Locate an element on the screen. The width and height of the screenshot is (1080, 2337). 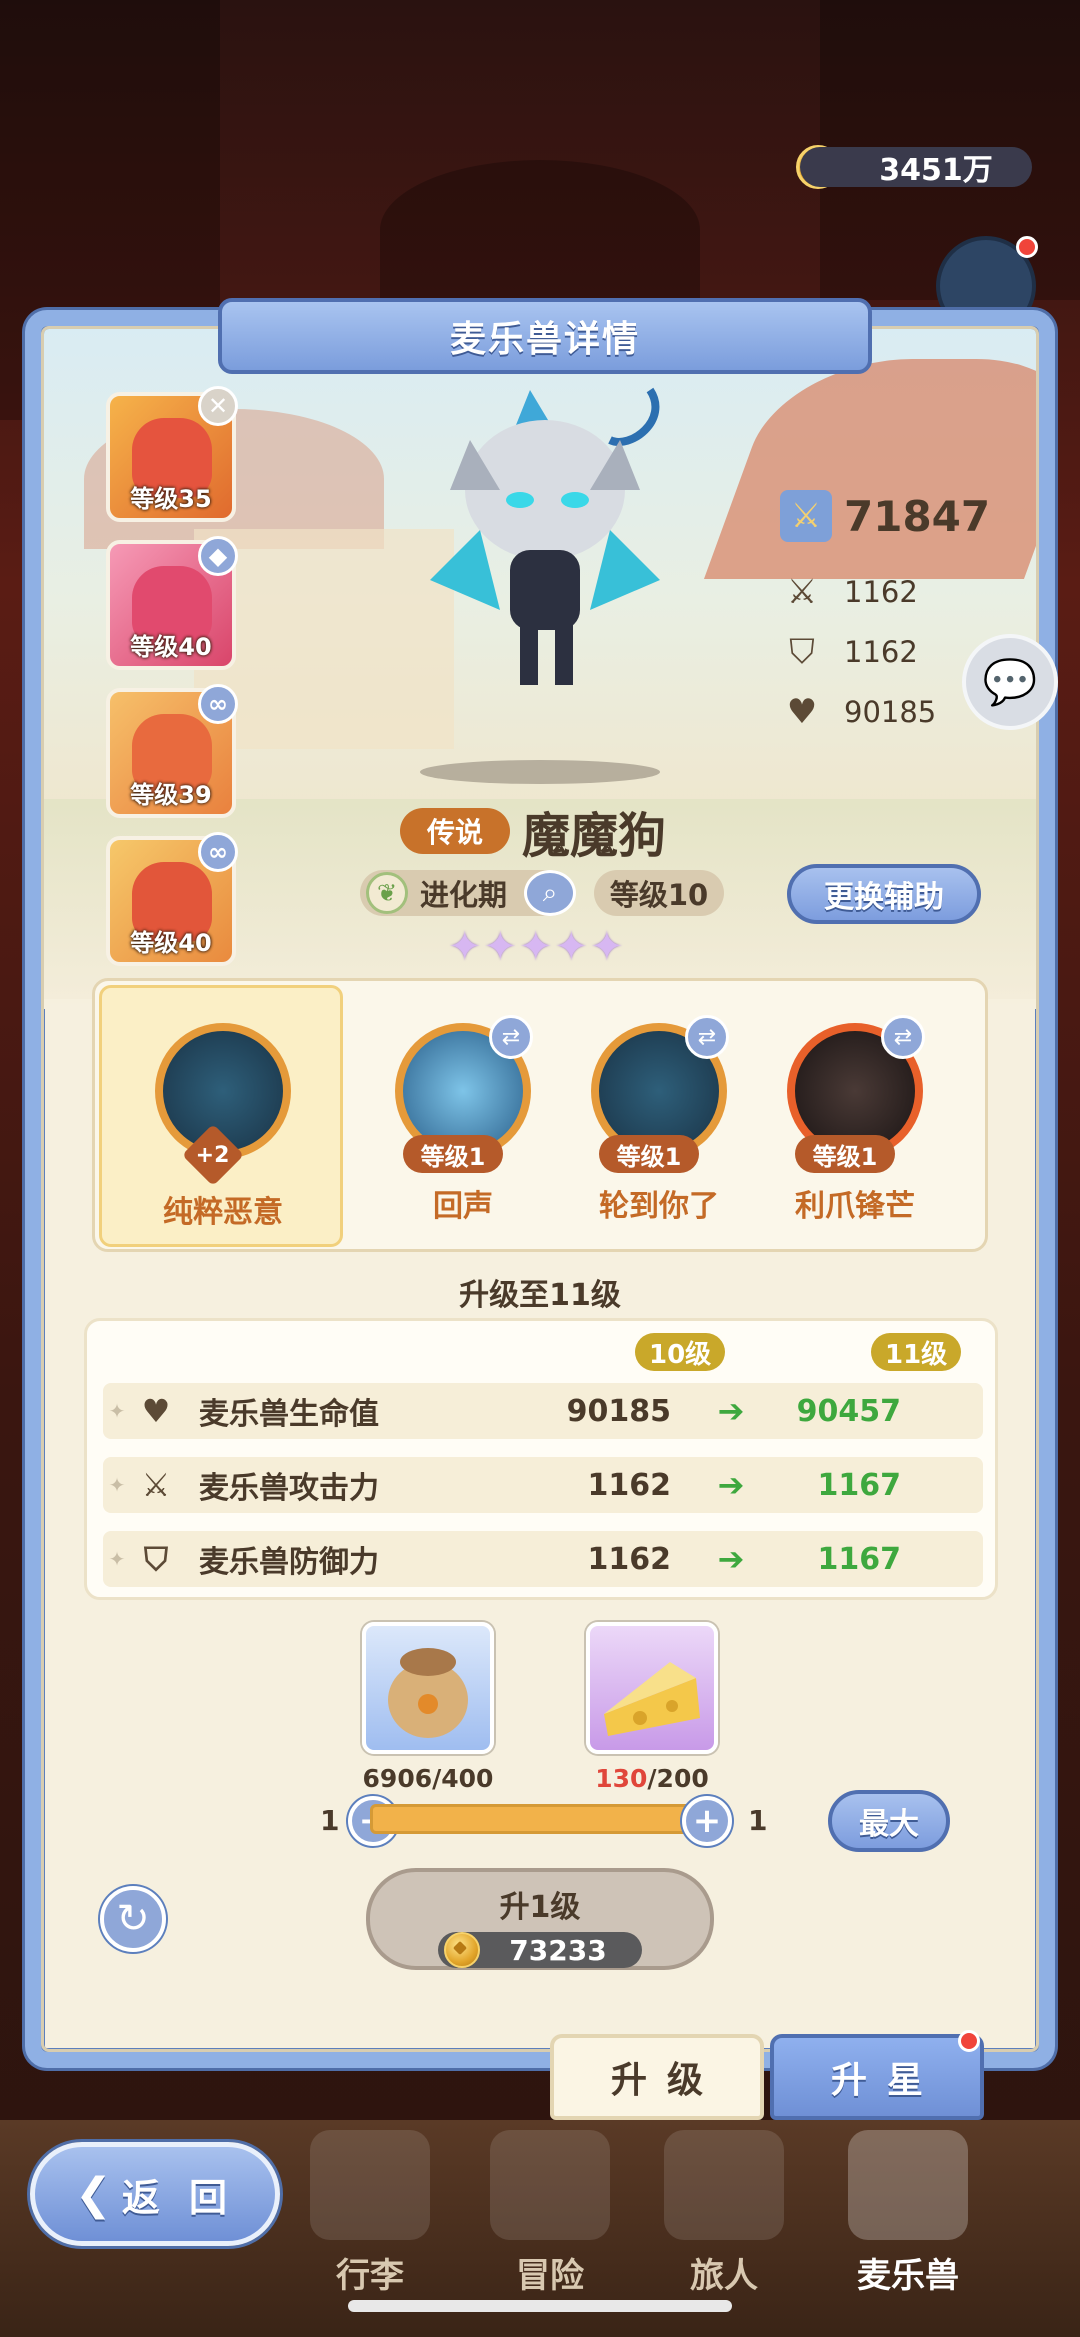
nav-travelers: 旅人 is located at coordinates (724, 2220).